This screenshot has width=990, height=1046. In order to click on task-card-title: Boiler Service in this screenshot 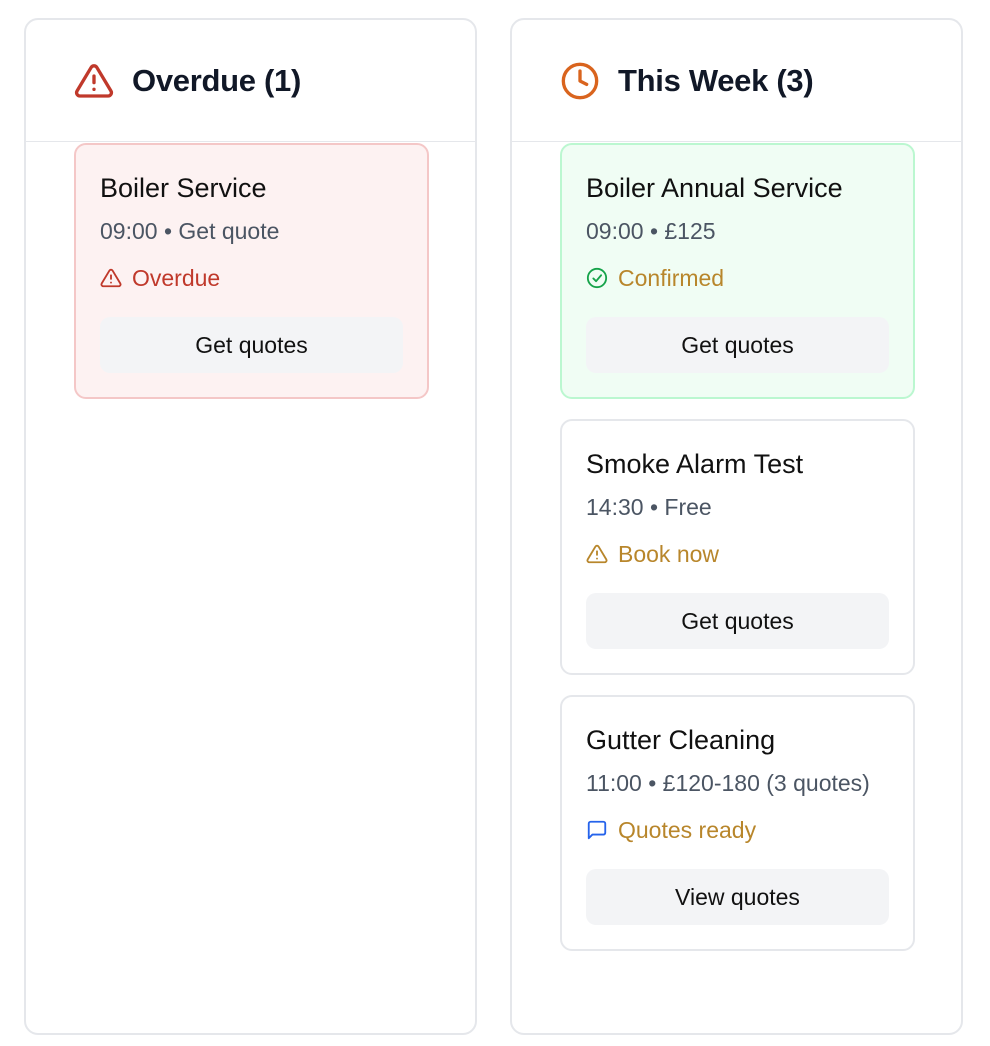, I will do `click(183, 188)`.